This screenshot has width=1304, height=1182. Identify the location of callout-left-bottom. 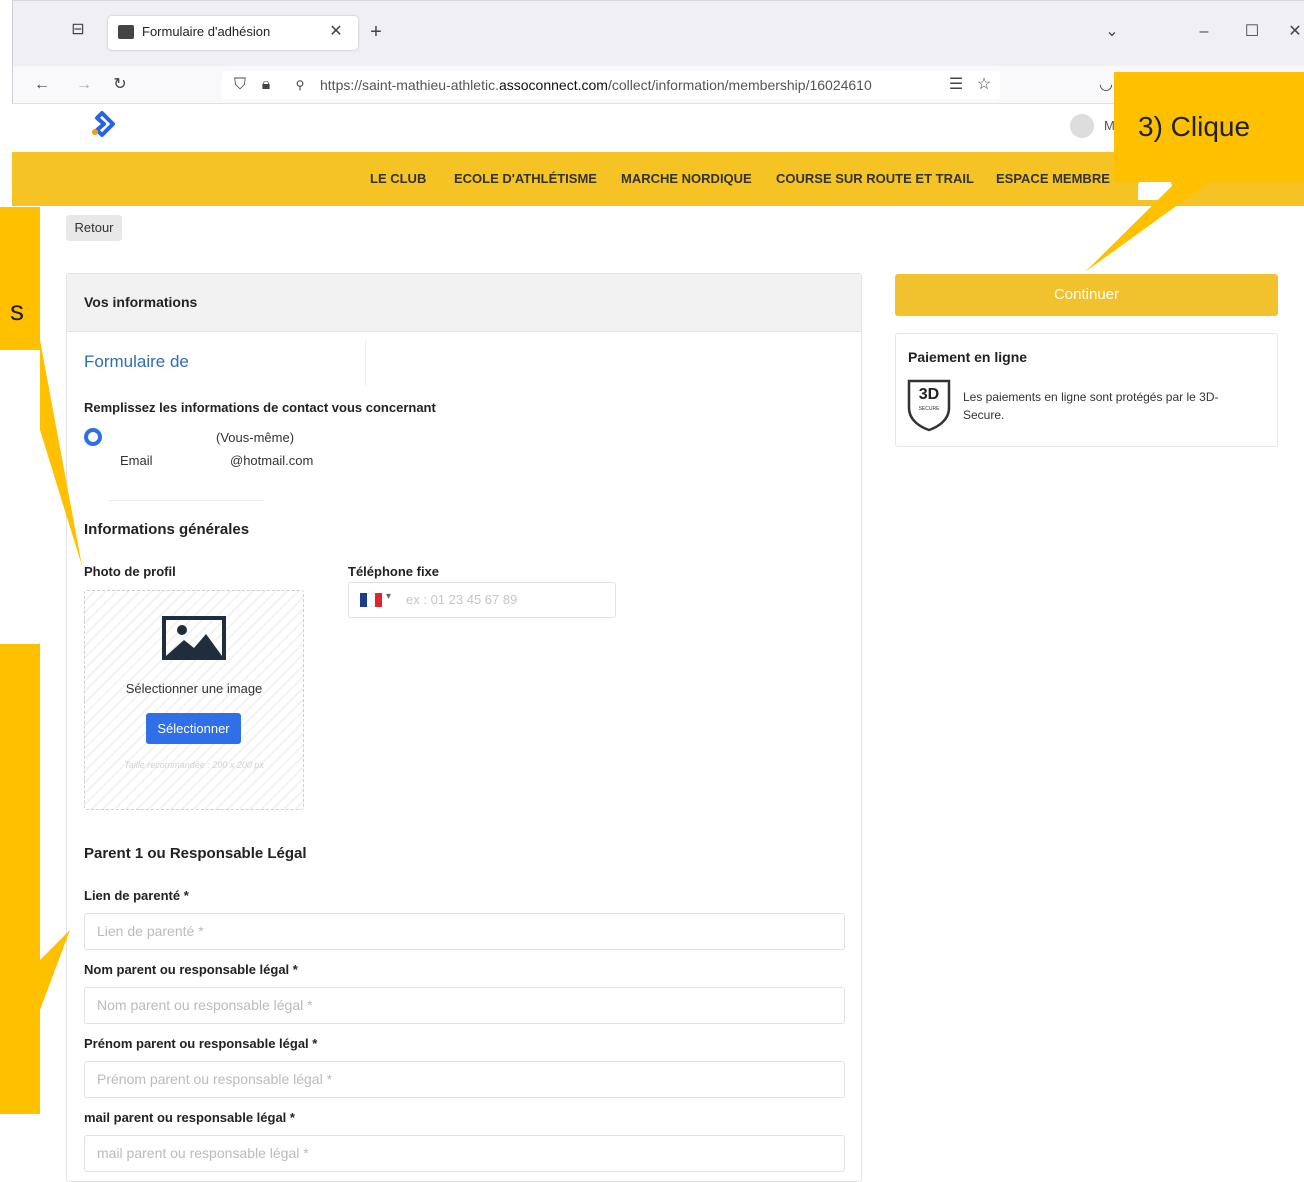
(20, 879).